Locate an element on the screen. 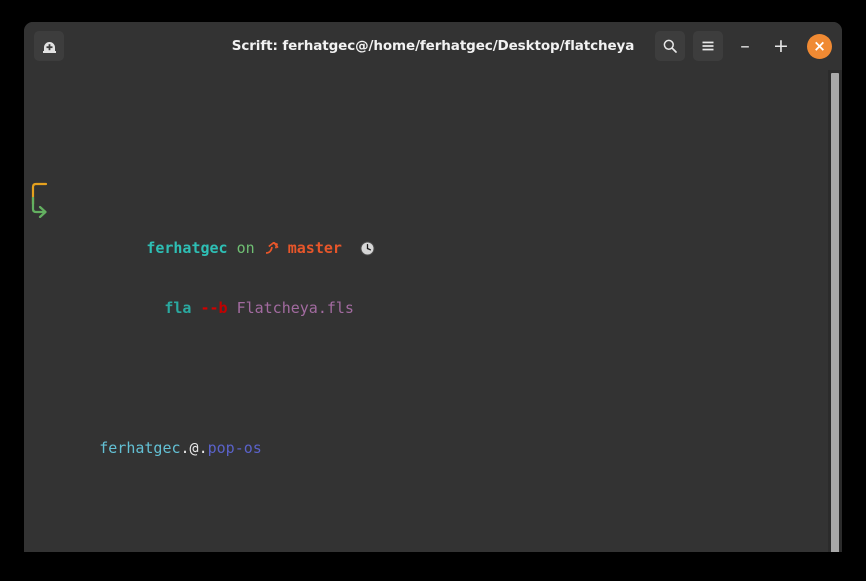 The image size is (866, 581). command-name: fla is located at coordinates (178, 308).